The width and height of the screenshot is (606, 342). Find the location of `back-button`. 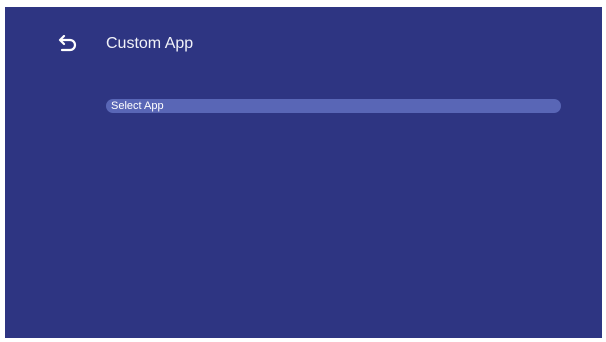

back-button is located at coordinates (68, 44).